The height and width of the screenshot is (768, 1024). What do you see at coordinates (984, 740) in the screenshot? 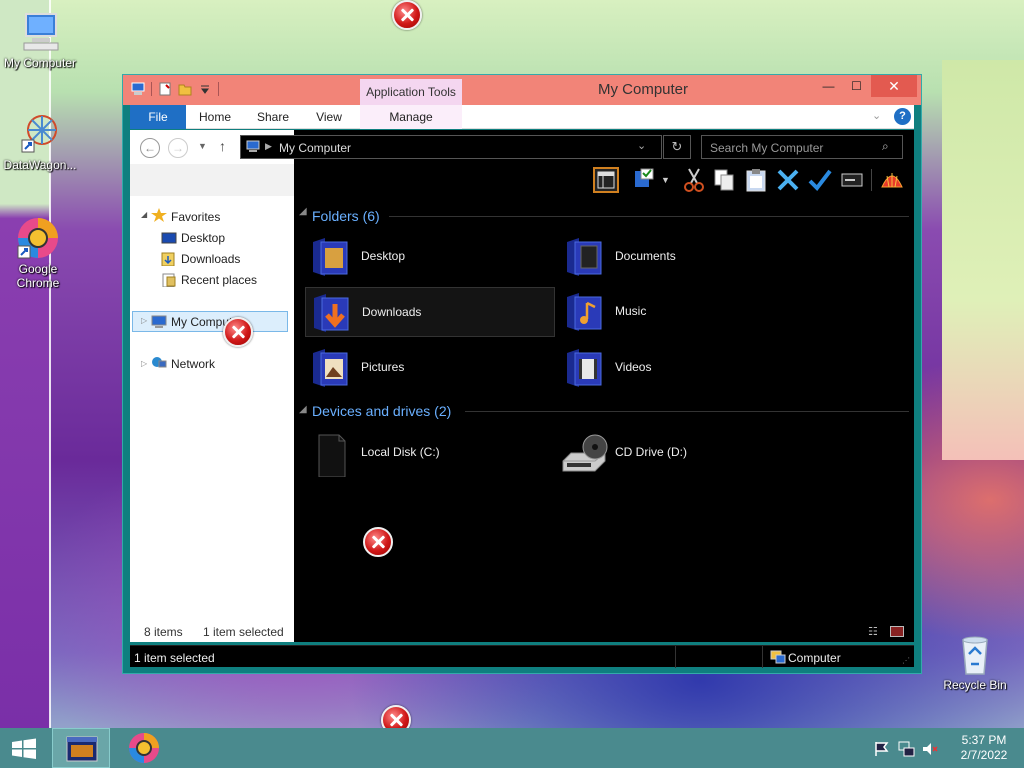
I see `clock-time: 5:37 PM` at bounding box center [984, 740].